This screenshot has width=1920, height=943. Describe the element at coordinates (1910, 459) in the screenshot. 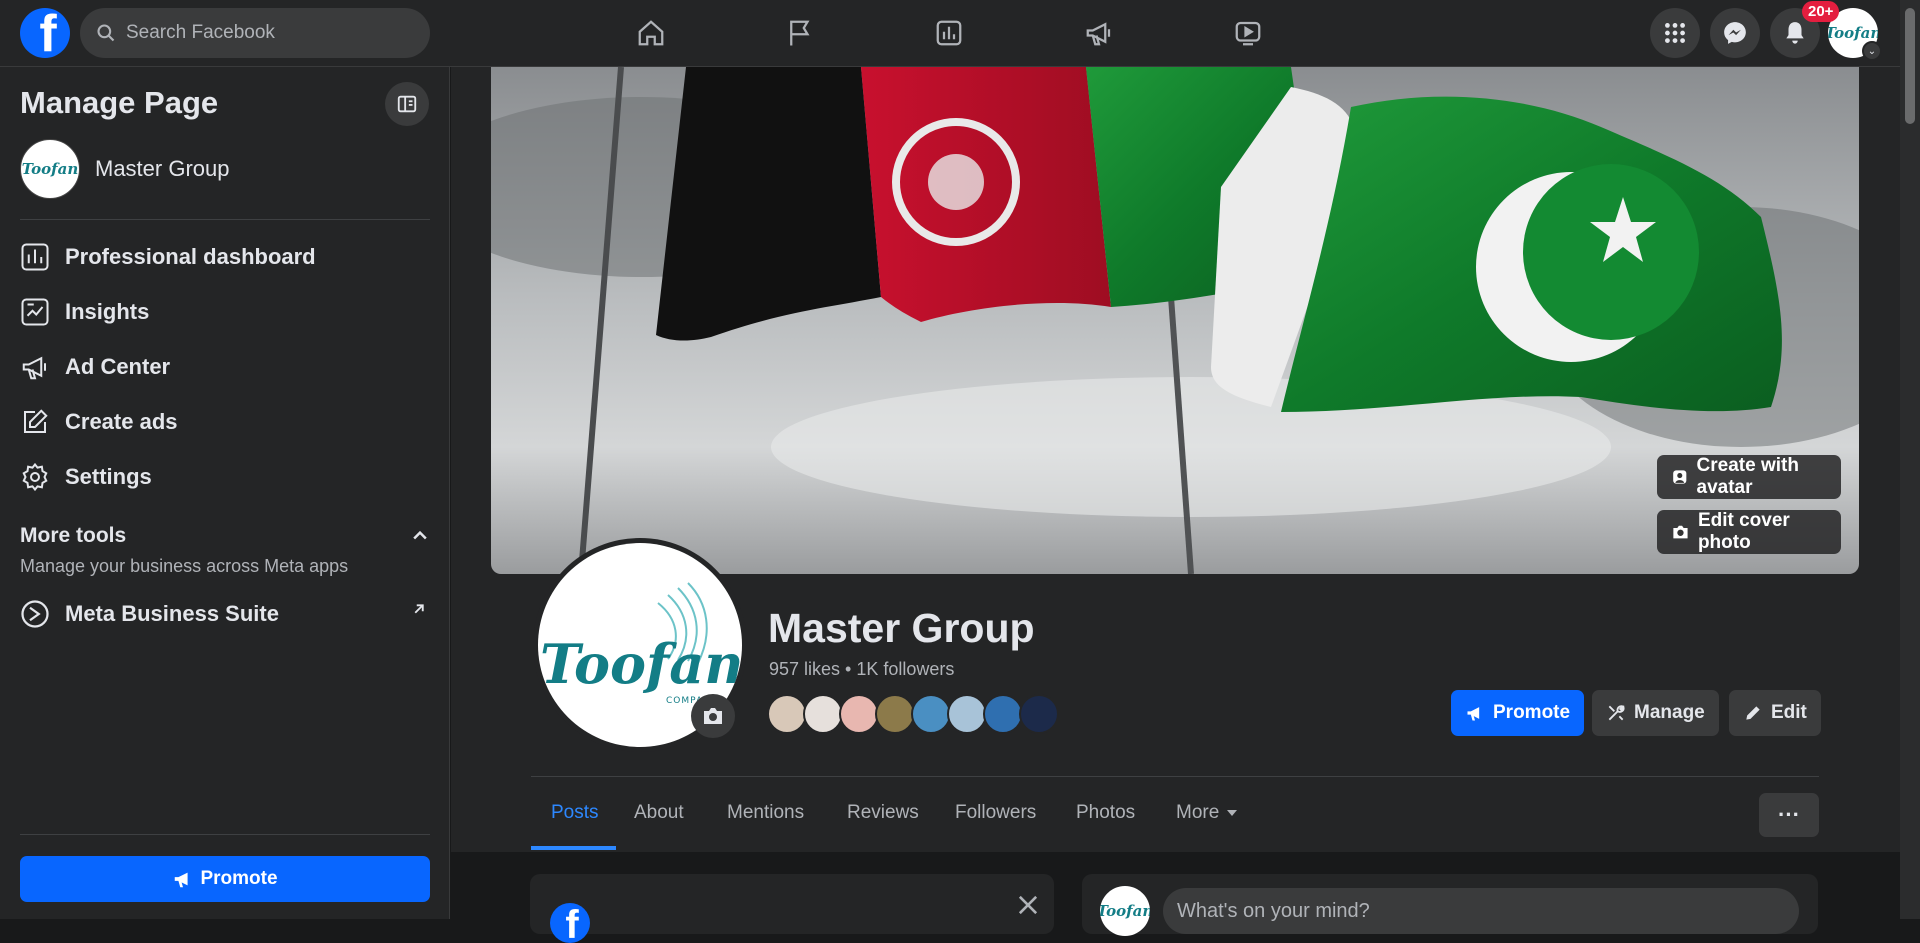

I see `page-scrollbar` at that location.